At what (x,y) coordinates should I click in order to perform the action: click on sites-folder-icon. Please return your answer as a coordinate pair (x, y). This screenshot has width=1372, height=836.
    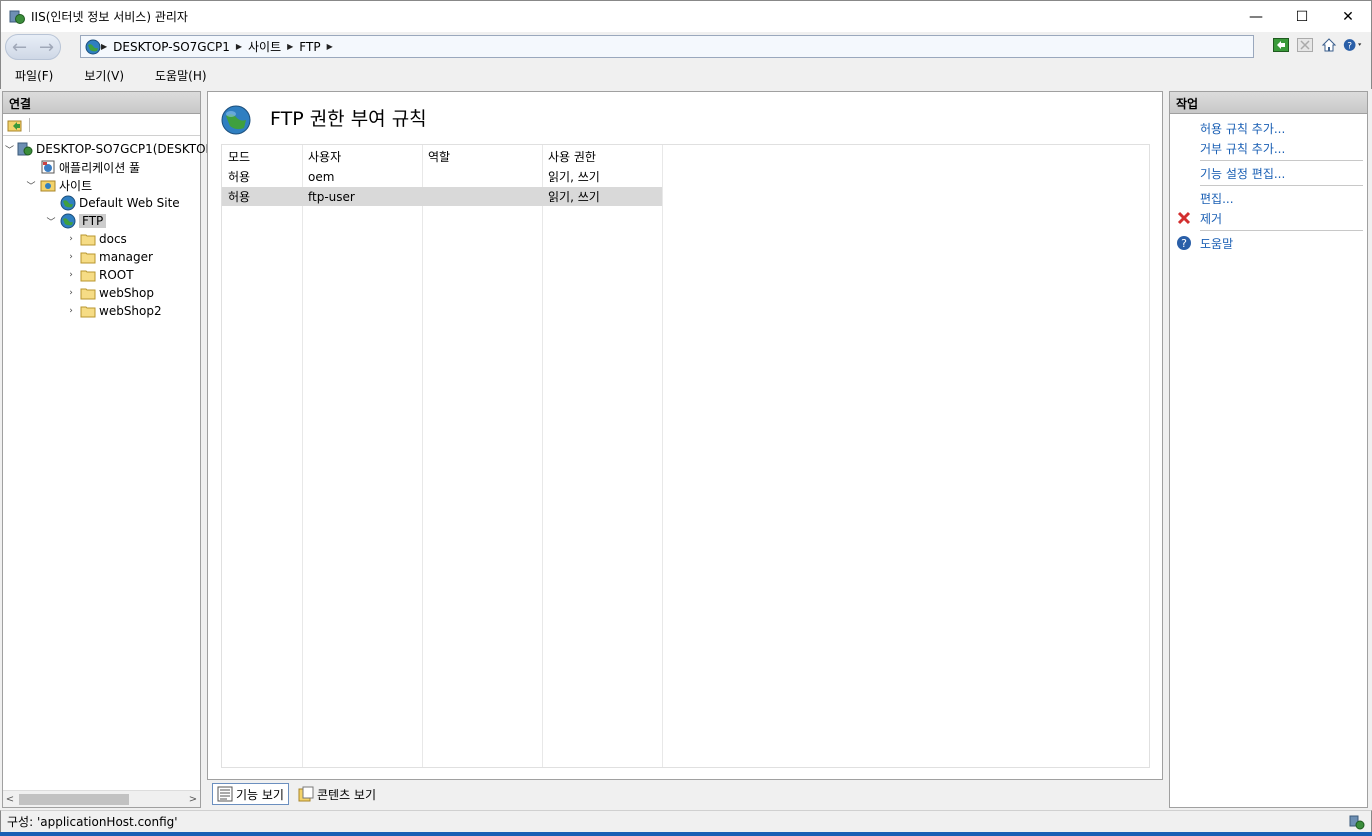
    Looking at the image, I should click on (48, 185).